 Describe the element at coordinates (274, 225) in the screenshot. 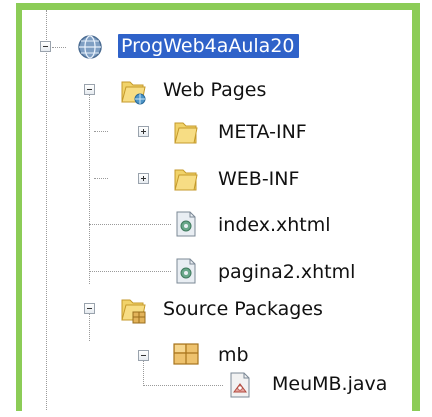

I see `index-xhtml-label: index.xhtml` at that location.